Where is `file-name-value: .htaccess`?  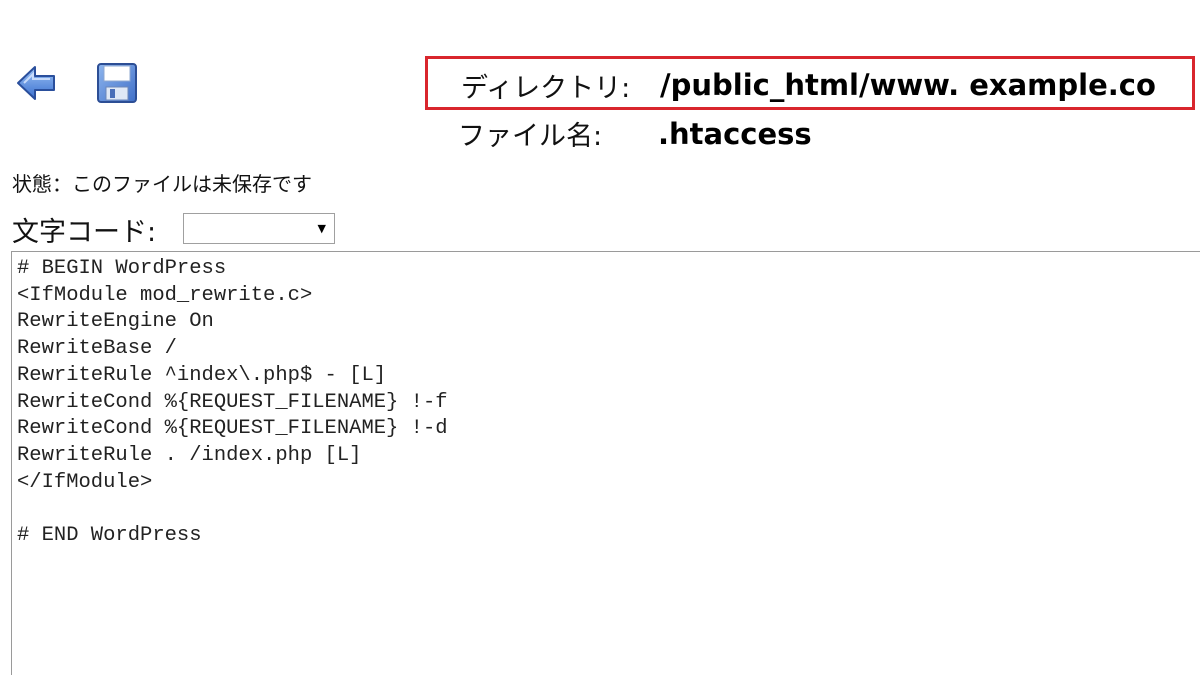
file-name-value: .htaccess is located at coordinates (735, 134).